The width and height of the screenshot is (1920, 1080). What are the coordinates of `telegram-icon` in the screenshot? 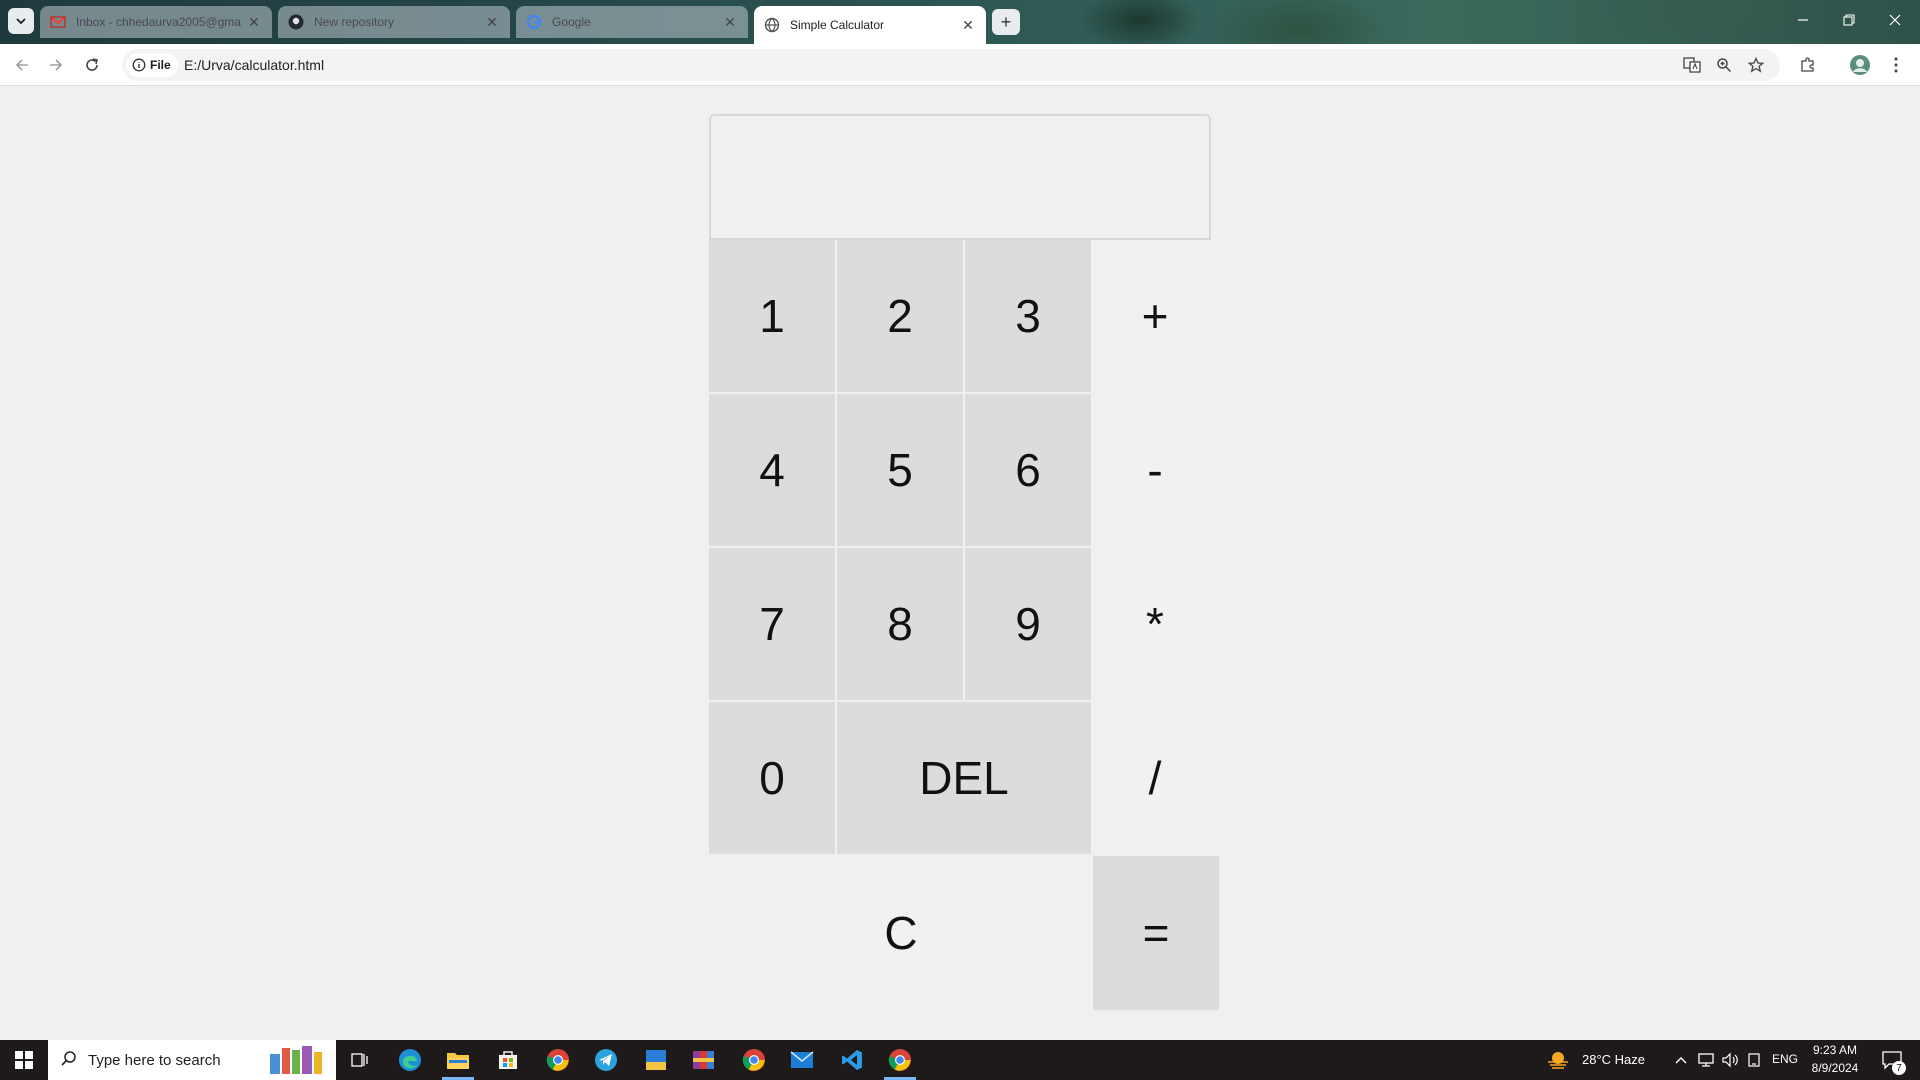 It's located at (606, 1060).